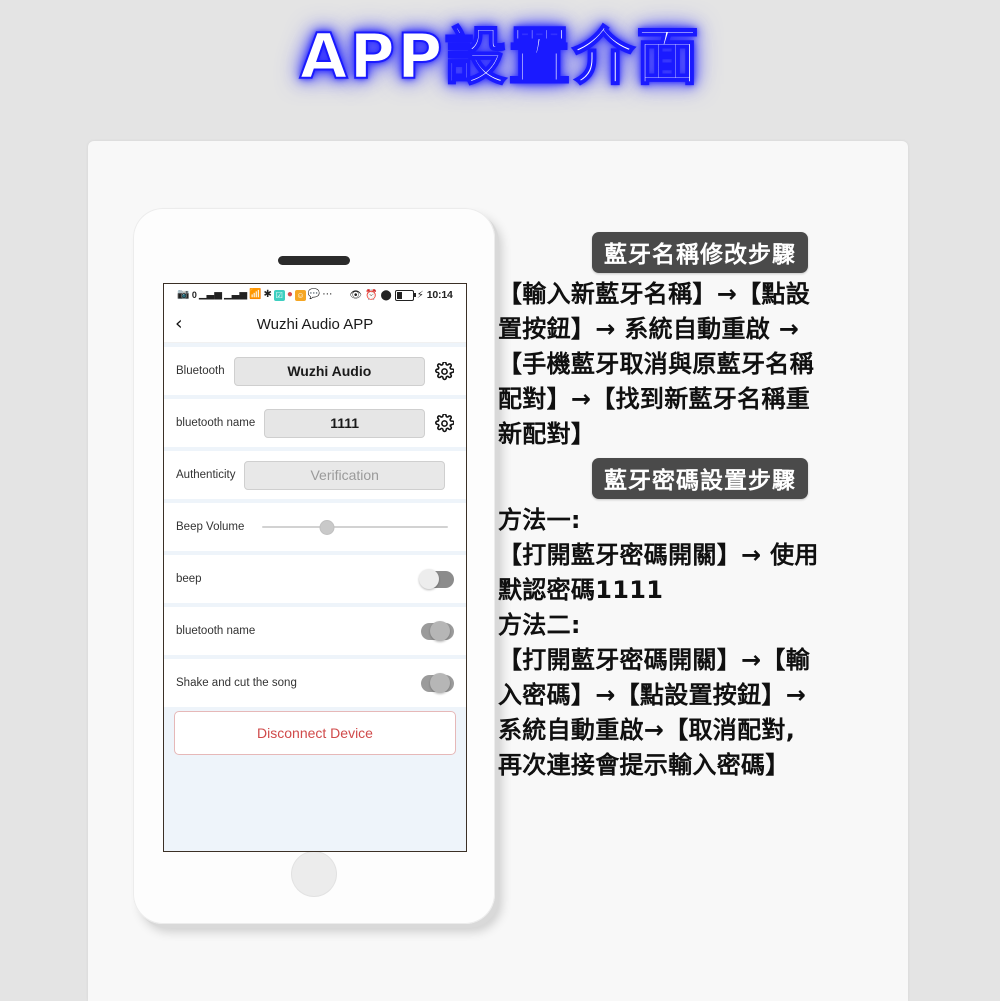  What do you see at coordinates (539, 625) in the screenshot?
I see `instruction-line: 方法二:` at bounding box center [539, 625].